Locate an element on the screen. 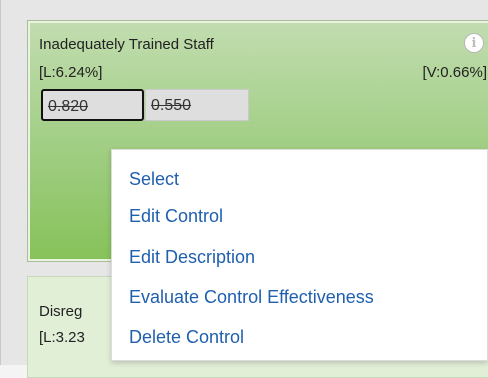 The width and height of the screenshot is (488, 378). menu-item-delete-control: Delete Control is located at coordinates (186, 337).